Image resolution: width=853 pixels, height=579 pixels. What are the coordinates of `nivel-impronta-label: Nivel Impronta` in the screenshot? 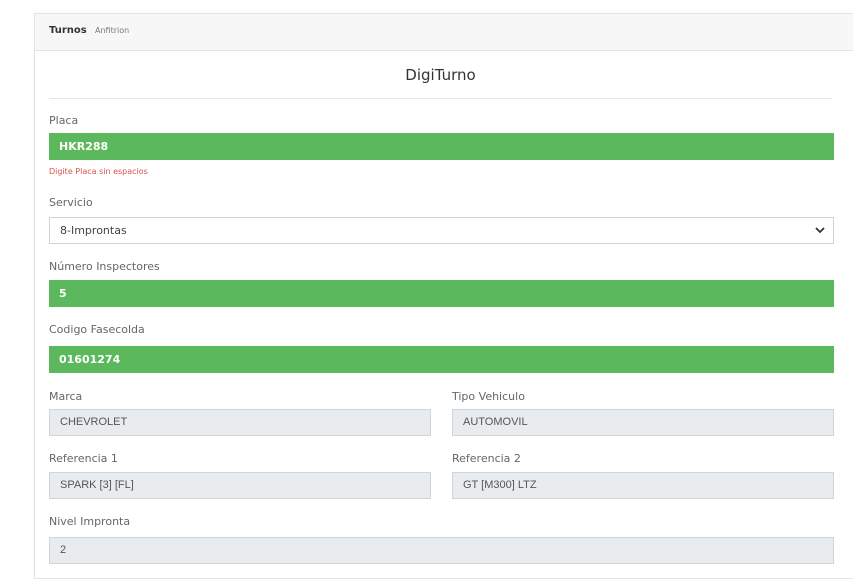 It's located at (90, 521).